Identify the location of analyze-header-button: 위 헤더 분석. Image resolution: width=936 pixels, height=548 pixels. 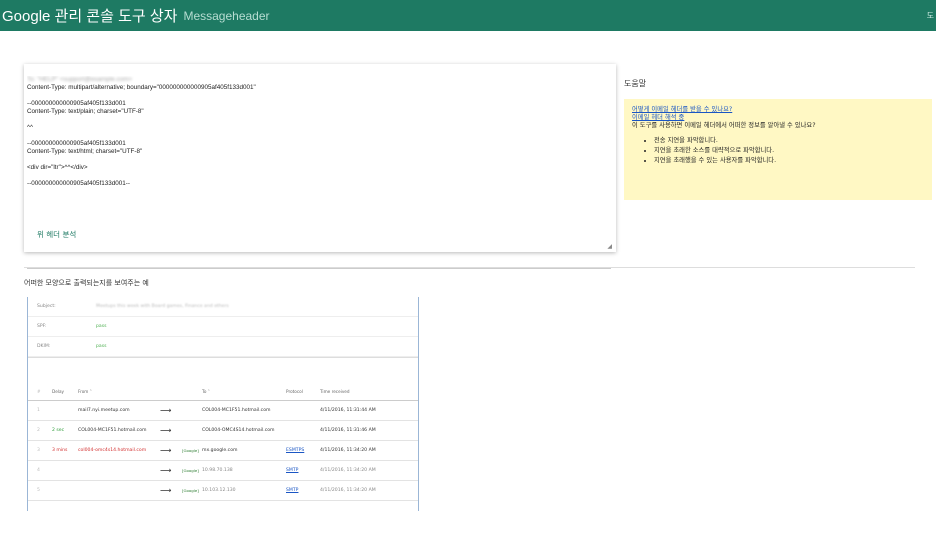
(56, 234).